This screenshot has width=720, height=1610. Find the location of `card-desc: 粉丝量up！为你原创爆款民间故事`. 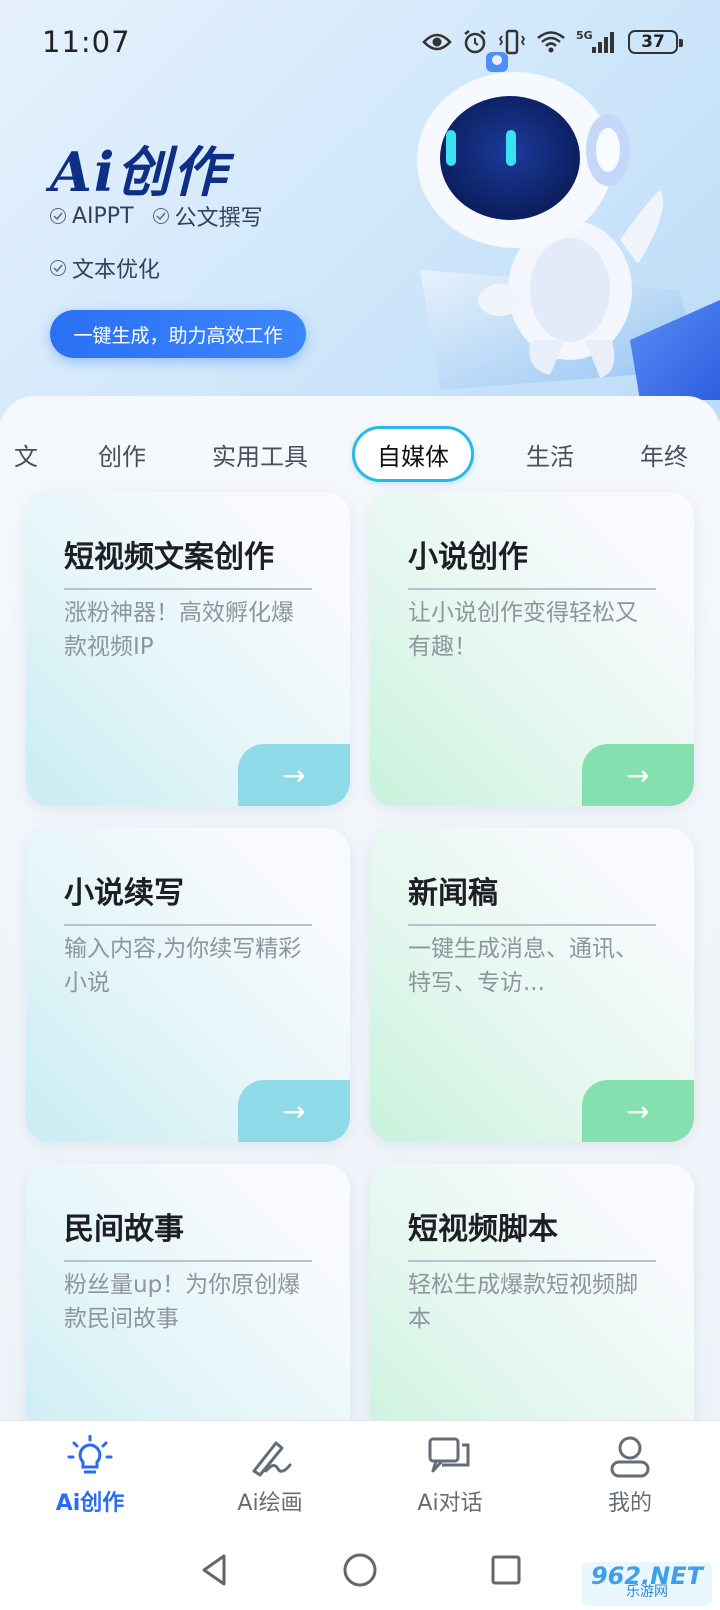

card-desc: 粉丝量up！为你原创爆款民间故事 is located at coordinates (182, 1302).